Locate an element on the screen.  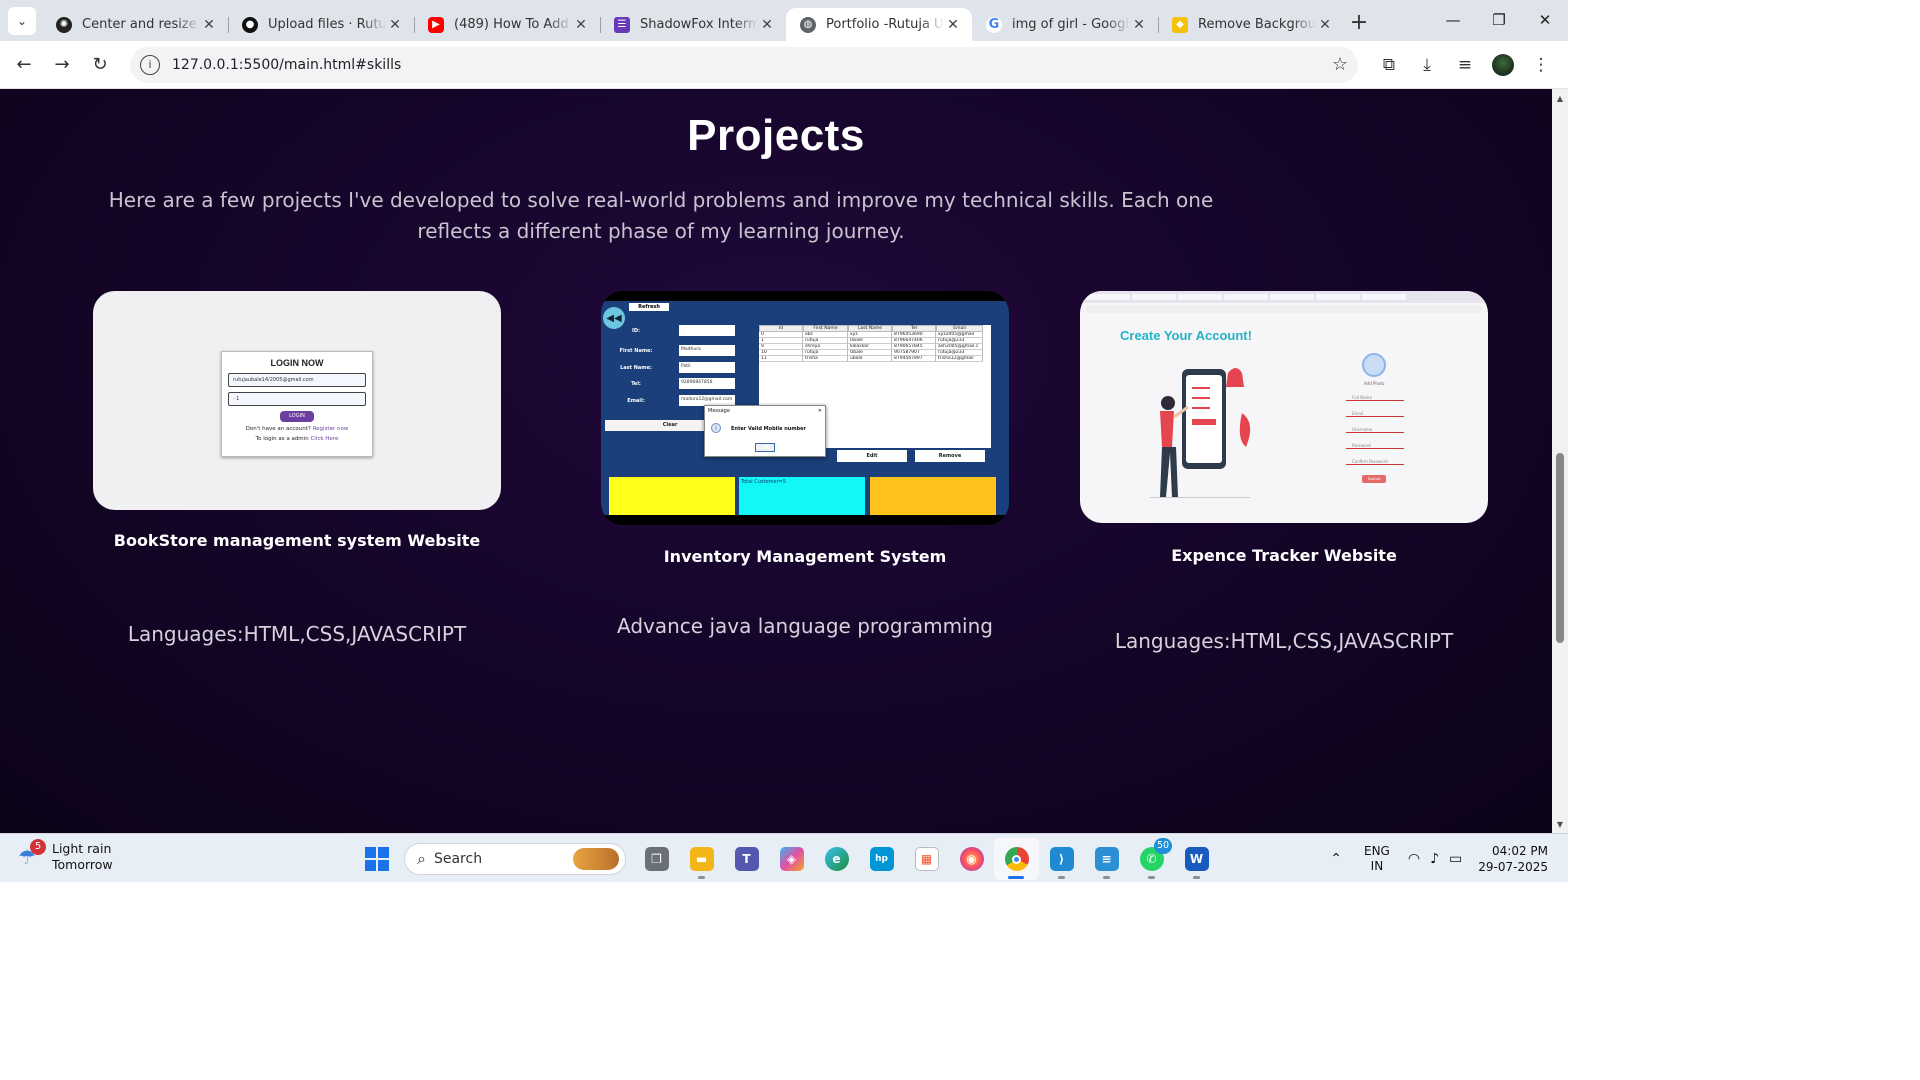
page-scrollbar: ▲ ▼ is located at coordinates (1560, 461).